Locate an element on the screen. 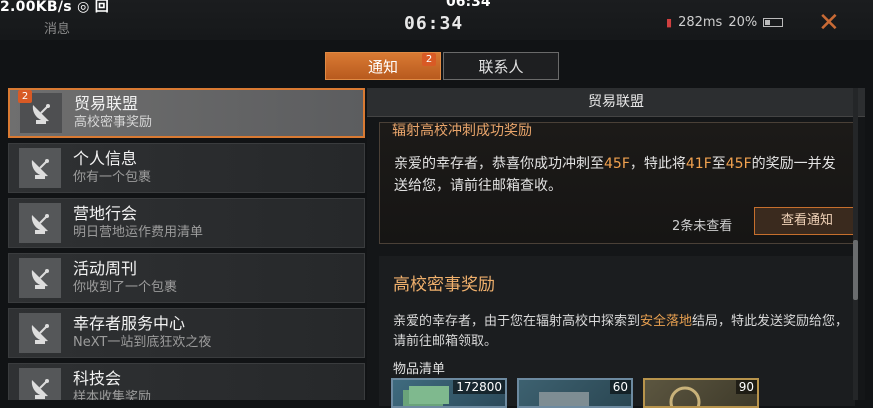  item-list-label: 物品清单 is located at coordinates (419, 369).